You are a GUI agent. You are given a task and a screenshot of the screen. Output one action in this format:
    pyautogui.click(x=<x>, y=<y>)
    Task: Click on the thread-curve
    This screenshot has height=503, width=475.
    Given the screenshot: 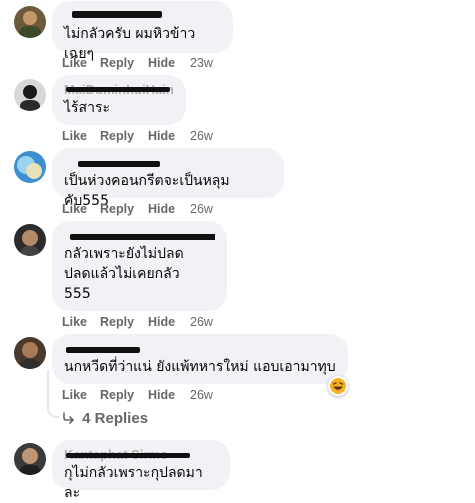 What is the action you would take?
    pyautogui.click(x=53, y=411)
    